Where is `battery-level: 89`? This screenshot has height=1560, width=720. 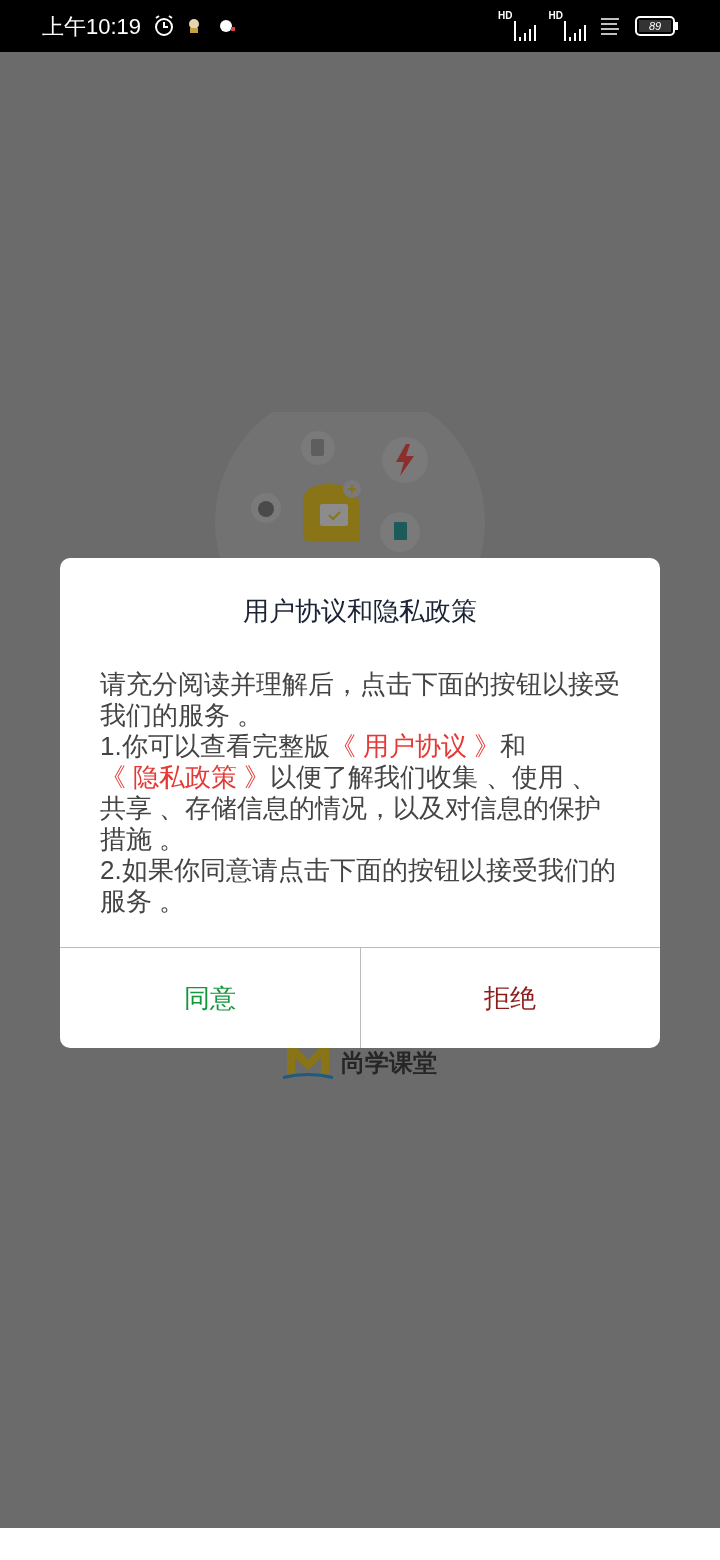
battery-level: 89 is located at coordinates (655, 26).